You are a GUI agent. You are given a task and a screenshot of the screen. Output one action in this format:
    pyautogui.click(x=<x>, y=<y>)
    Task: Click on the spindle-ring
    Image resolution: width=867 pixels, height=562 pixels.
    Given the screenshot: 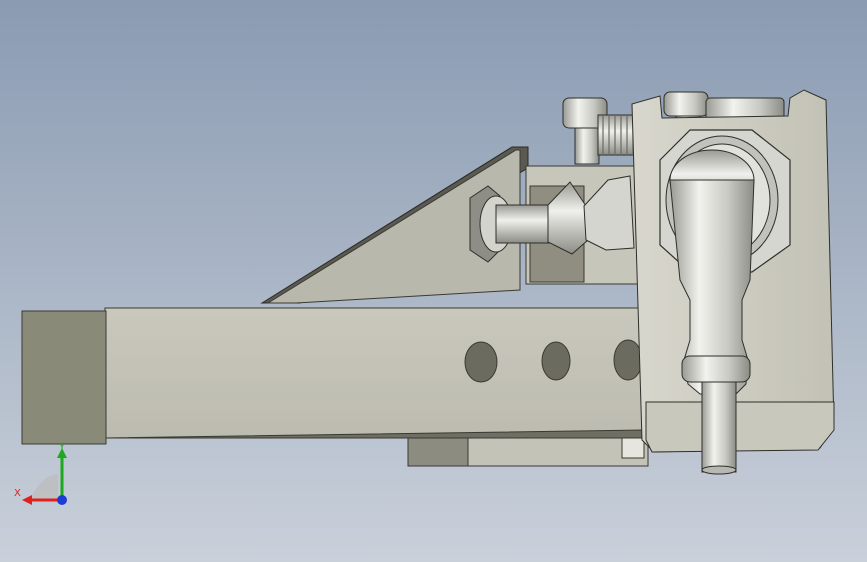 What is the action you would take?
    pyautogui.click(x=716, y=369)
    